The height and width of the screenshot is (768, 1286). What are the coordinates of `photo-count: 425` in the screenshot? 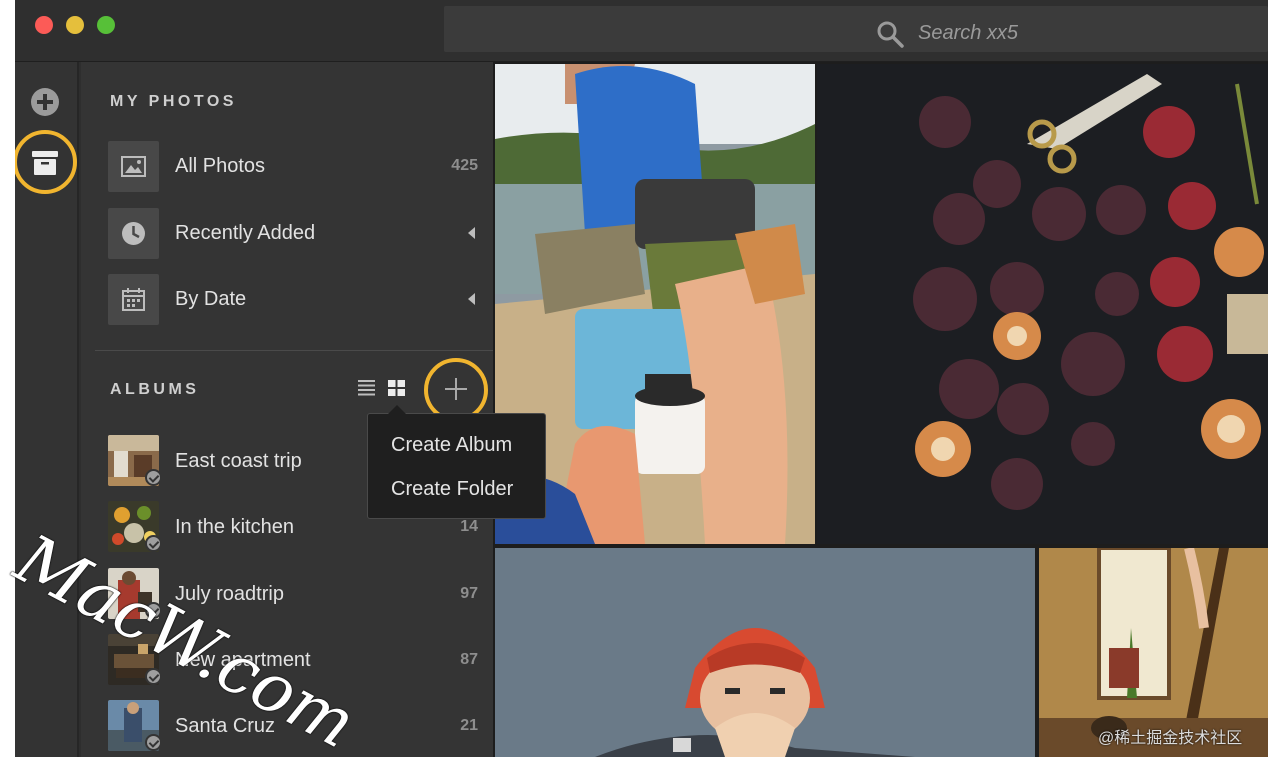 It's located at (464, 165).